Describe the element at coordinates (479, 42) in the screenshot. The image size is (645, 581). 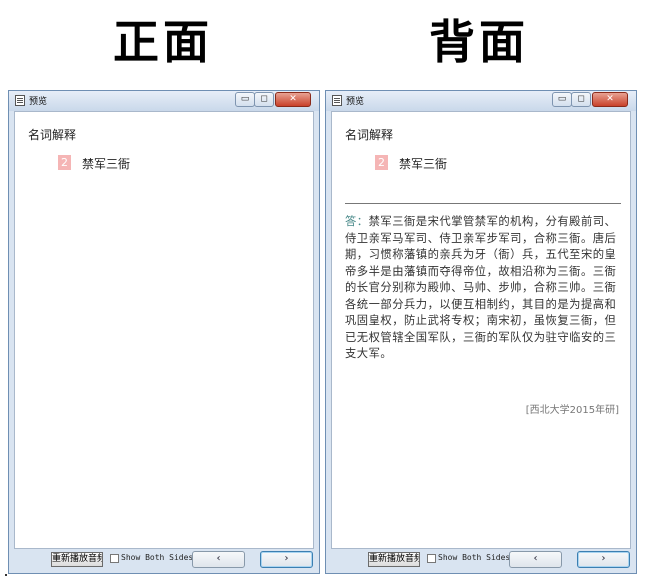
I see `back-heading: 背面` at that location.